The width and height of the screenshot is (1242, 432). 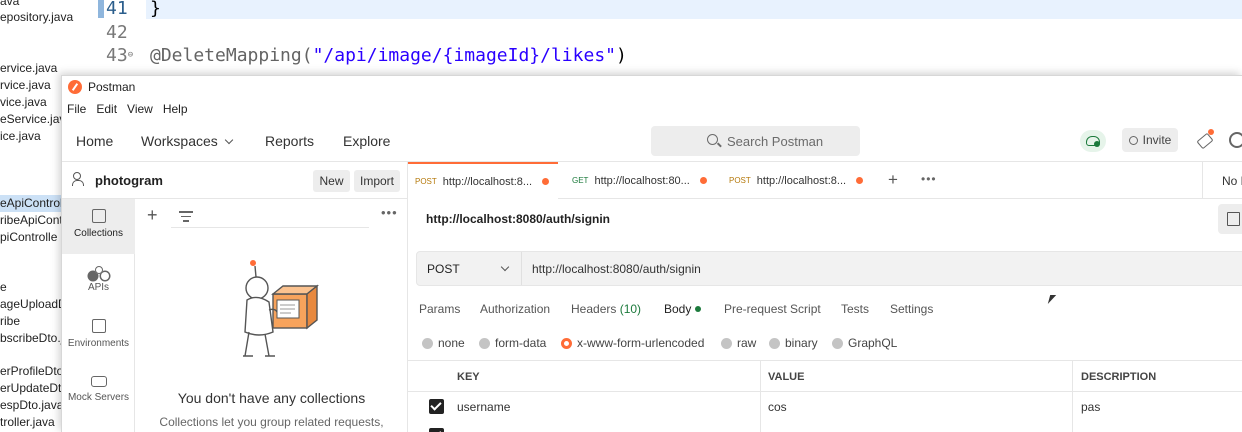 I want to click on param-value: cos, so click(x=777, y=407).